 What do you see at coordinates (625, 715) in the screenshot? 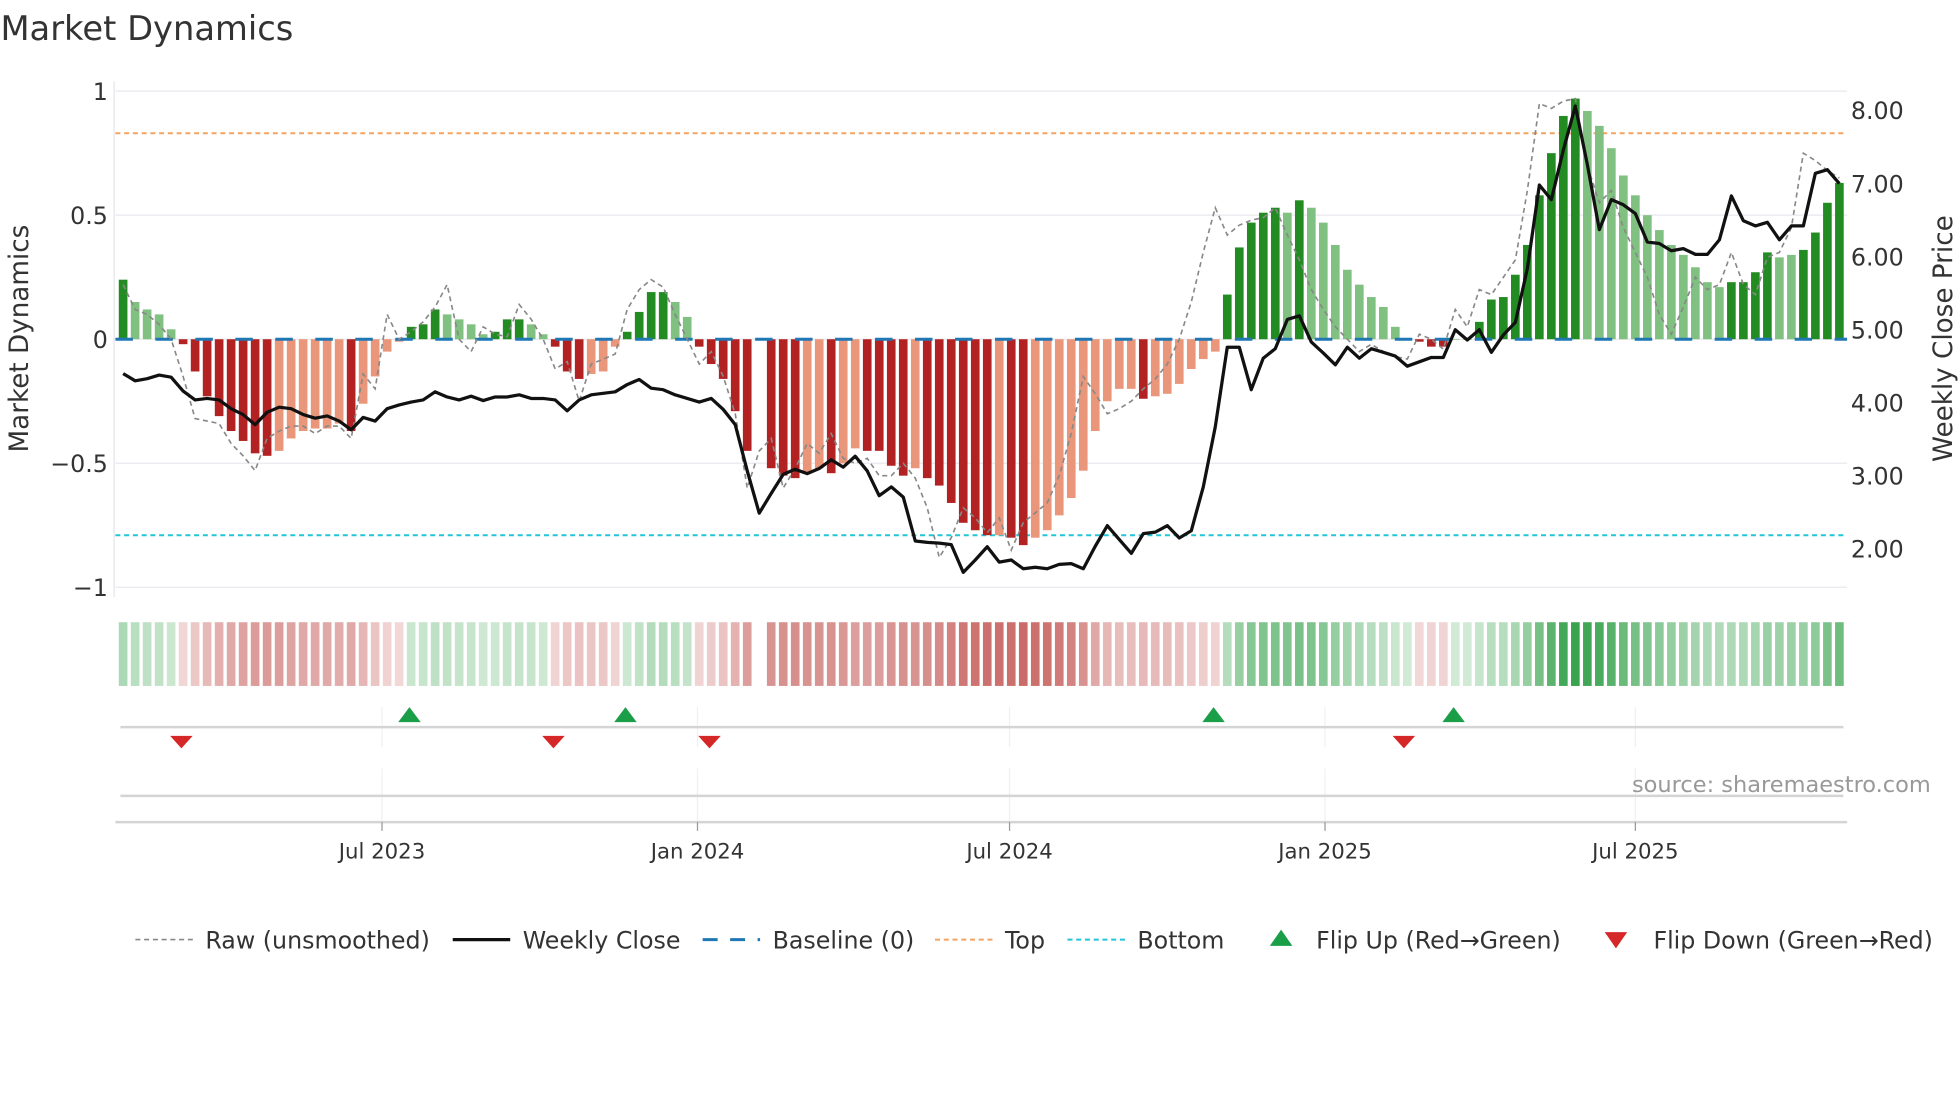
I see `flip-up-marker` at bounding box center [625, 715].